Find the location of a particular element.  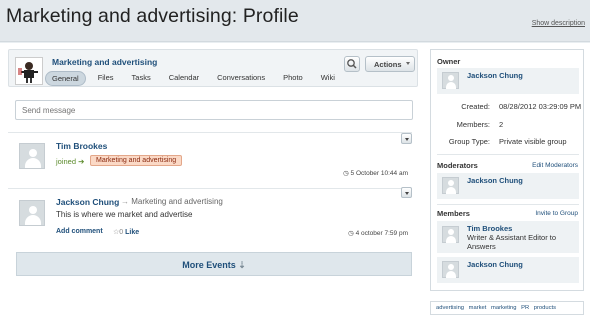

tab-wiki: Wiki is located at coordinates (328, 78).